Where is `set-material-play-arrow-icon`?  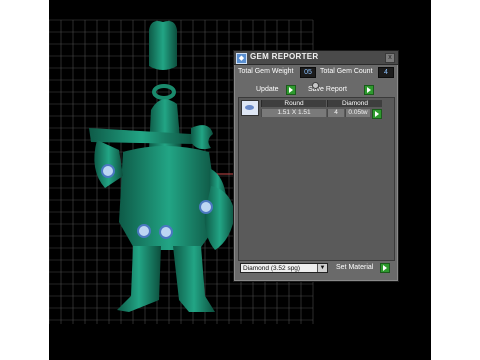
set-material-play-arrow-icon is located at coordinates (385, 268).